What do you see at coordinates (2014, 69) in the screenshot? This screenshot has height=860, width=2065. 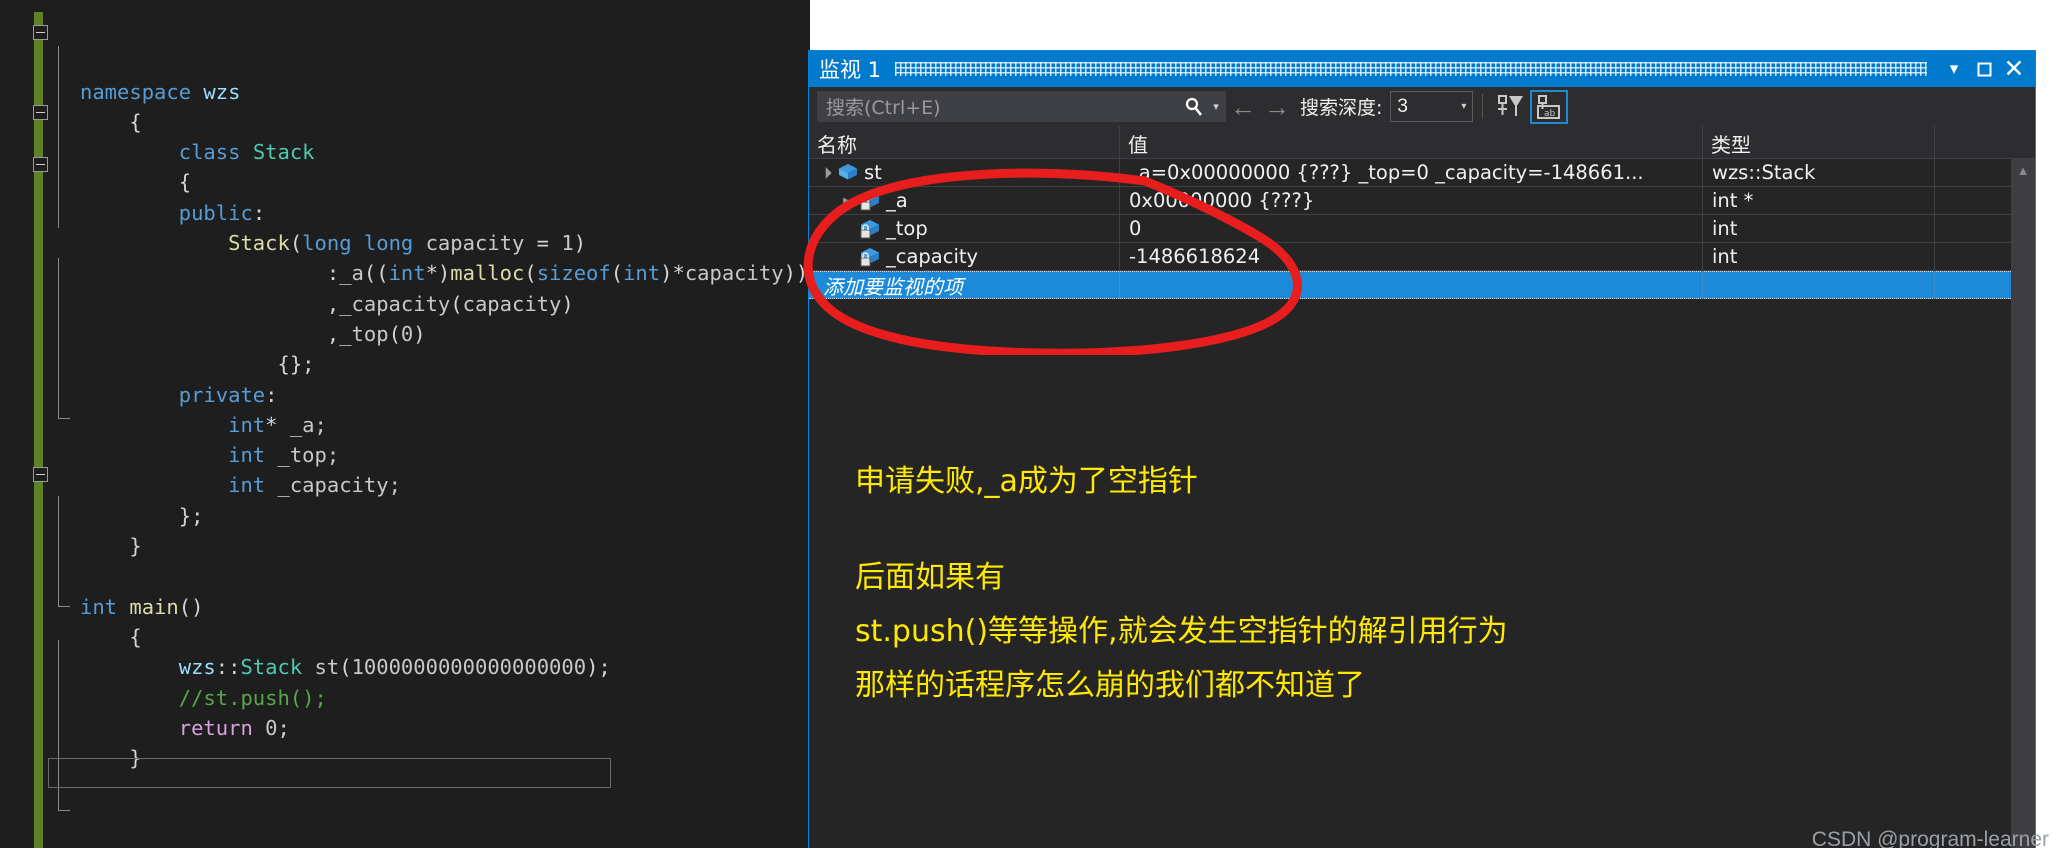 I see `close-icon: ✕` at bounding box center [2014, 69].